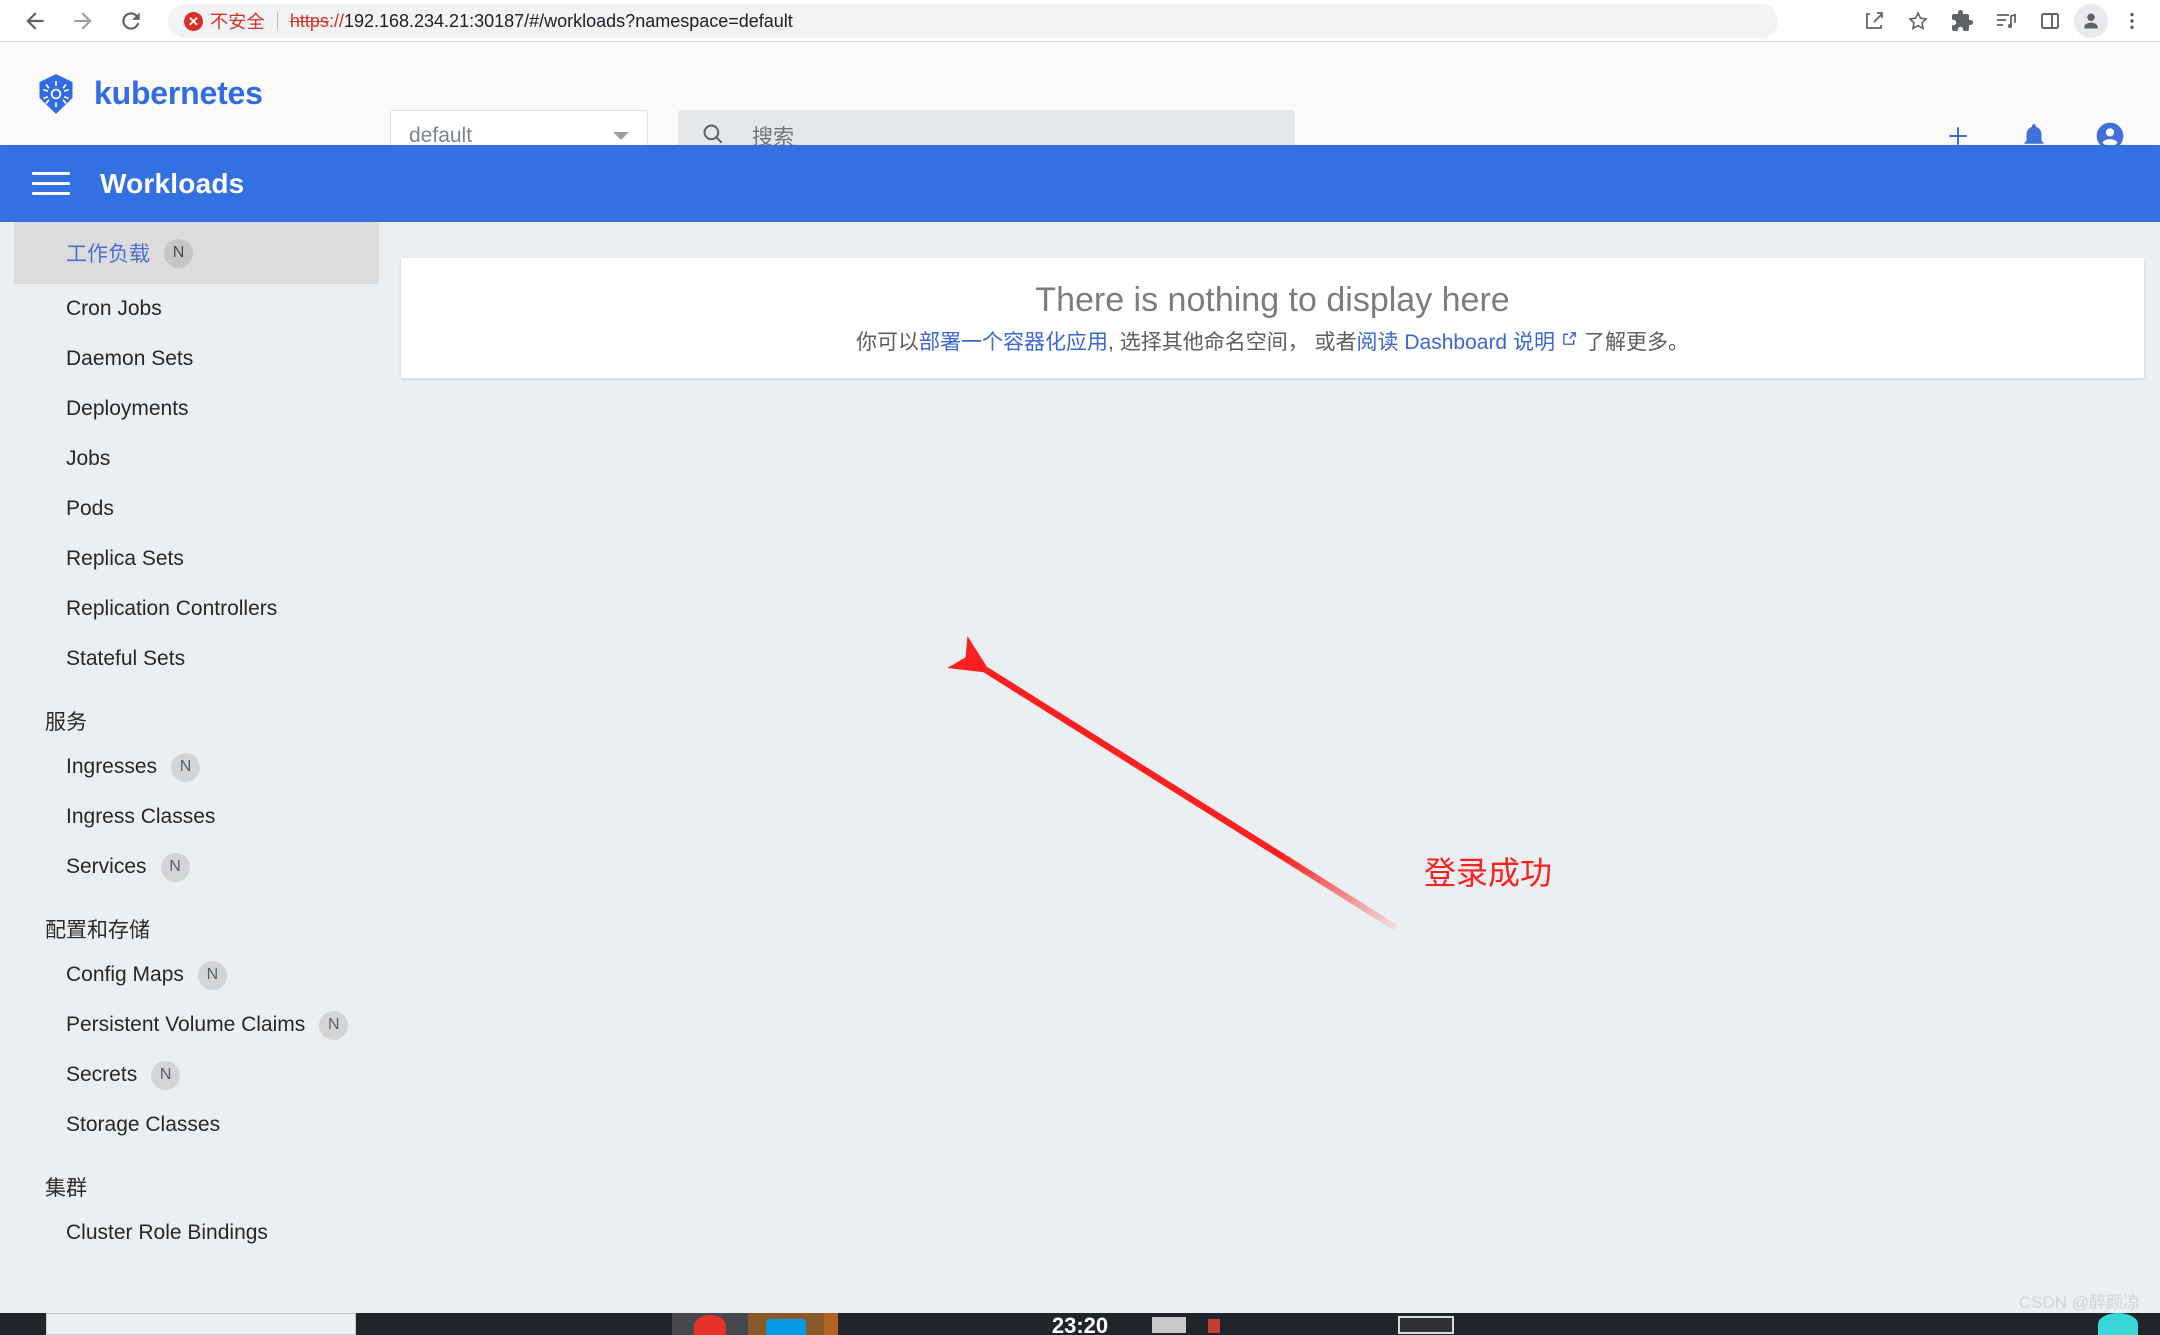 Image resolution: width=2160 pixels, height=1335 pixels. Describe the element at coordinates (1962, 21) in the screenshot. I see `extensions-puzzle-icon` at that location.